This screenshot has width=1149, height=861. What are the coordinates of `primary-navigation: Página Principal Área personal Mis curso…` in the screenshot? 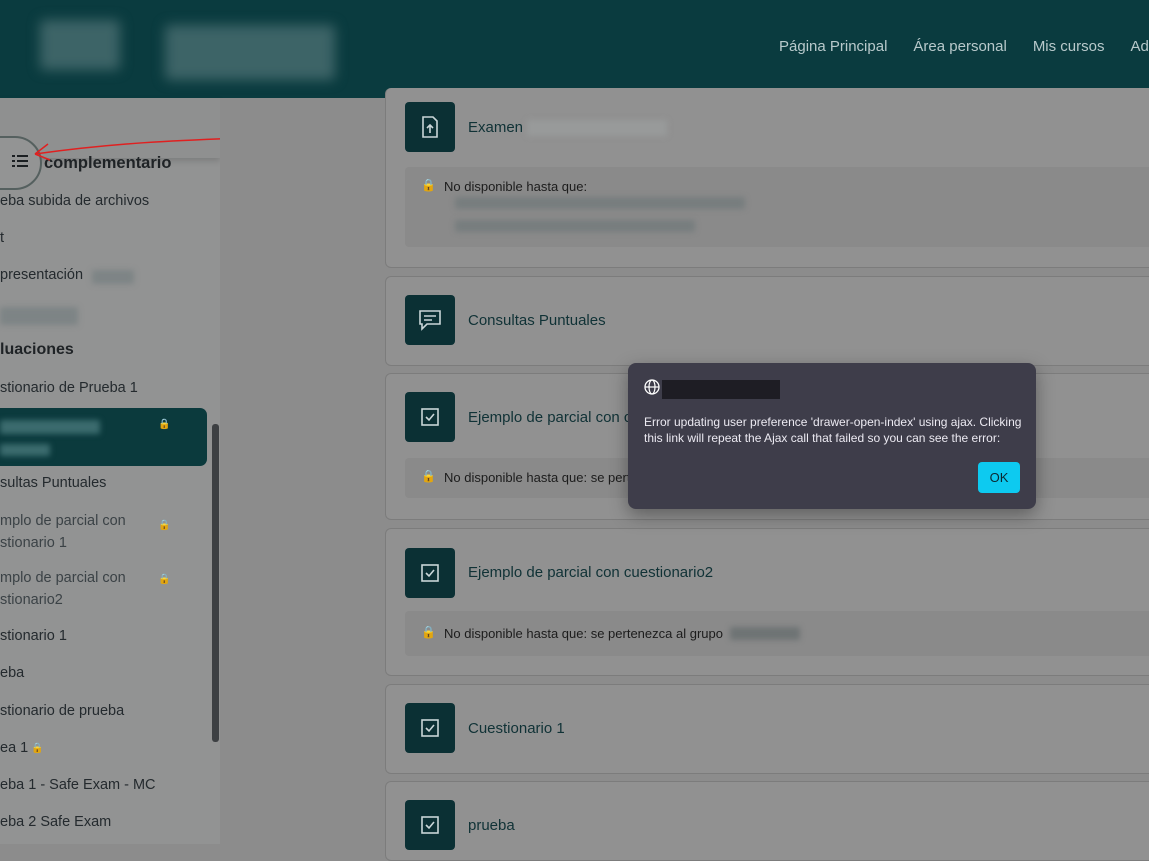 It's located at (964, 46).